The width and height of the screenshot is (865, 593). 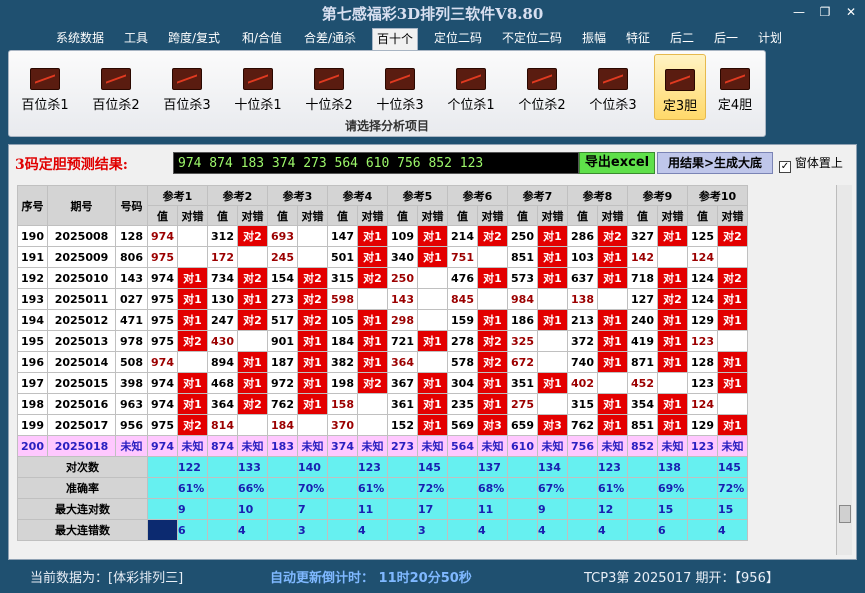 What do you see at coordinates (851, 12) in the screenshot?
I see `close-icon: ✕` at bounding box center [851, 12].